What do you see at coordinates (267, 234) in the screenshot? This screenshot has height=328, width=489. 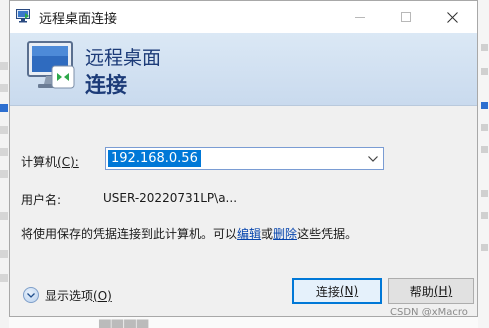 I see `or-text: 或` at bounding box center [267, 234].